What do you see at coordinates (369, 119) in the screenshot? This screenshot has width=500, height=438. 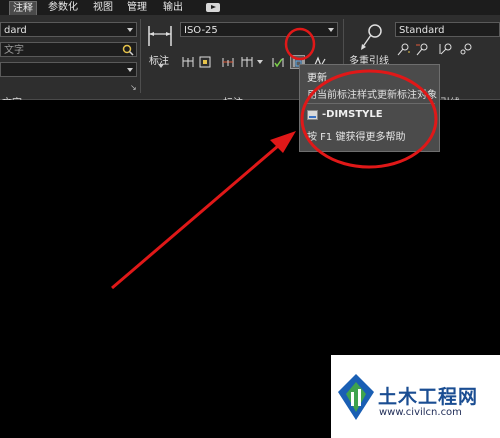 I see `highlight-circle-tooltip` at bounding box center [369, 119].